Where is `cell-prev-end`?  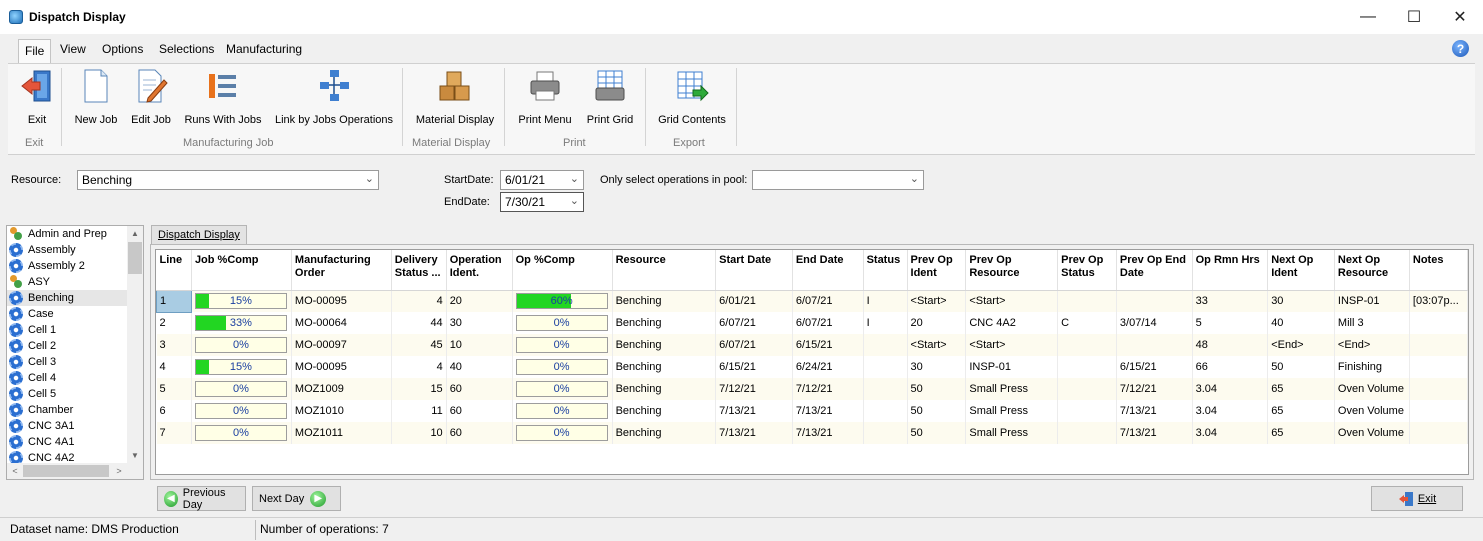
cell-prev-end is located at coordinates (1154, 345).